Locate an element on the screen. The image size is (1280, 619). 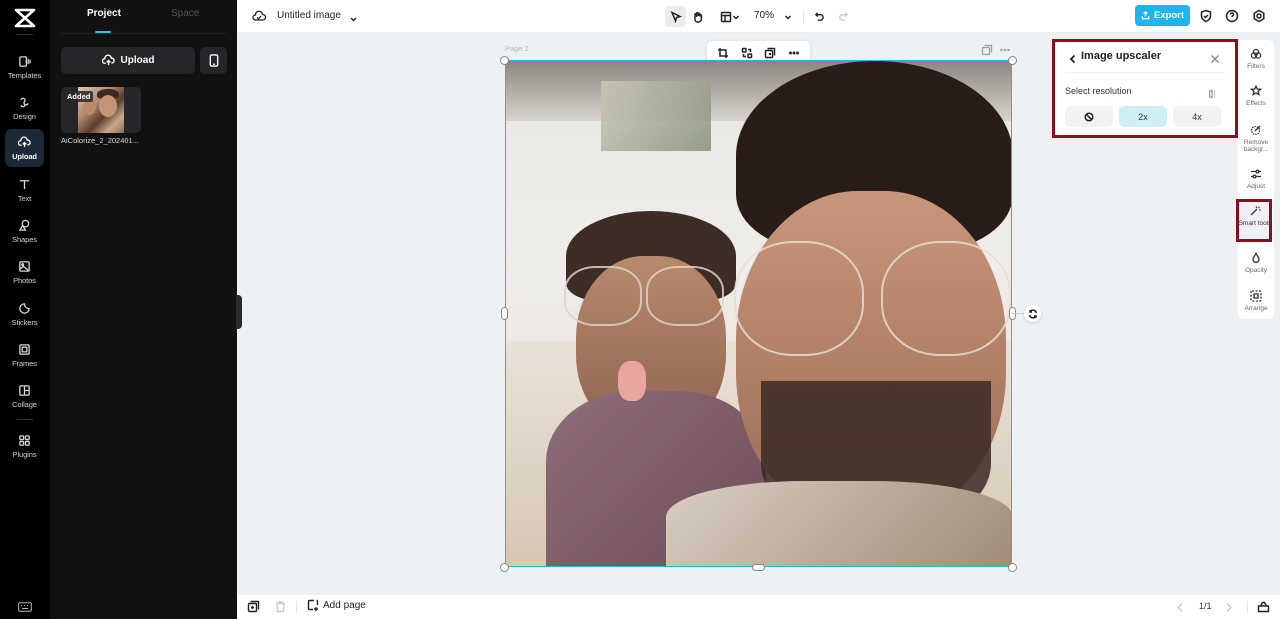
rail-item-photos: Photos is located at coordinates (24, 272).